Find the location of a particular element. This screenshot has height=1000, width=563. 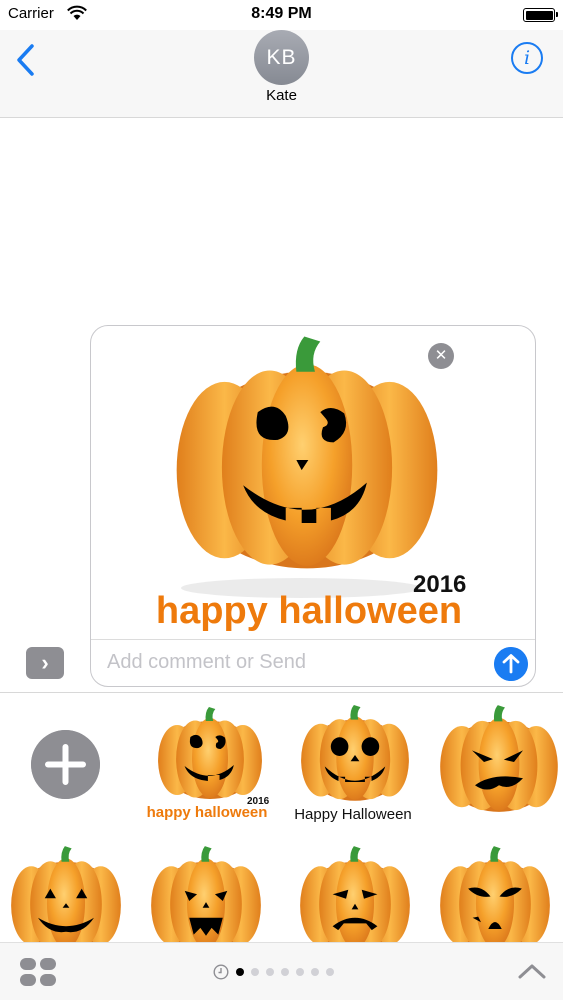

recents-clock-icon is located at coordinates (221, 972).